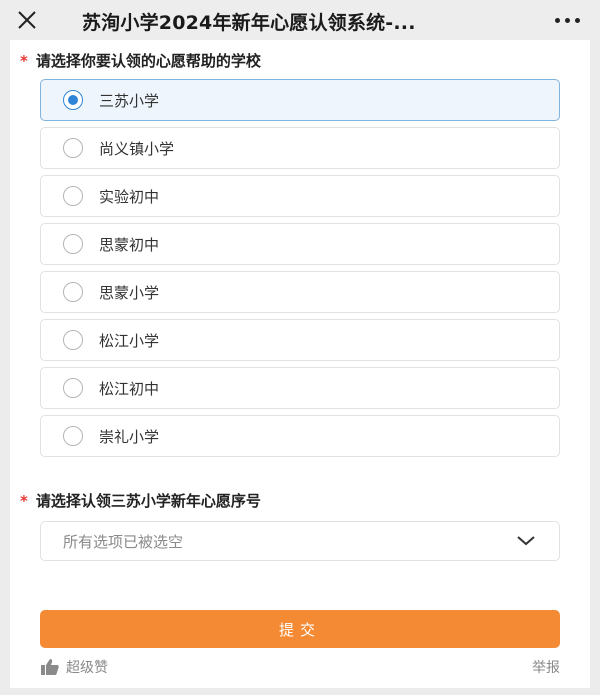  Describe the element at coordinates (300, 541) in the screenshot. I see `wish-number-select: 所有选项已被选空` at that location.